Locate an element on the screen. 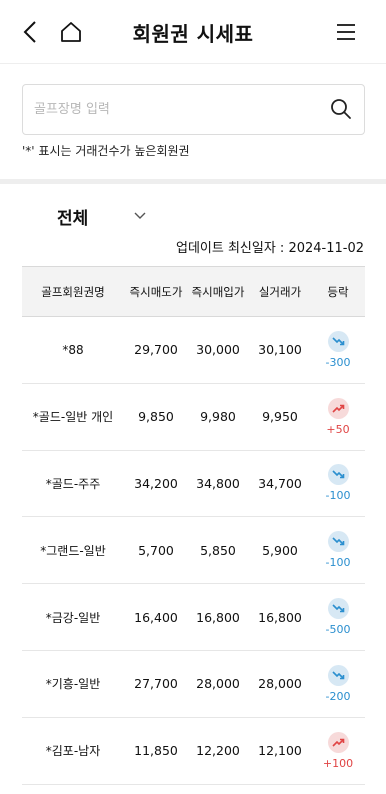 Image resolution: width=386 pixels, height=794 pixels. buy-price: 28,000 is located at coordinates (218, 684).